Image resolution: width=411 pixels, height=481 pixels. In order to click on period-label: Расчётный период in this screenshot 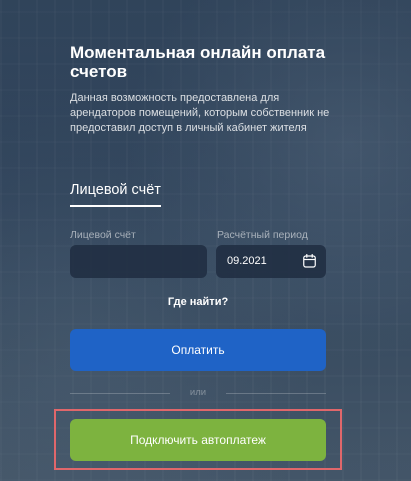, I will do `click(262, 235)`.